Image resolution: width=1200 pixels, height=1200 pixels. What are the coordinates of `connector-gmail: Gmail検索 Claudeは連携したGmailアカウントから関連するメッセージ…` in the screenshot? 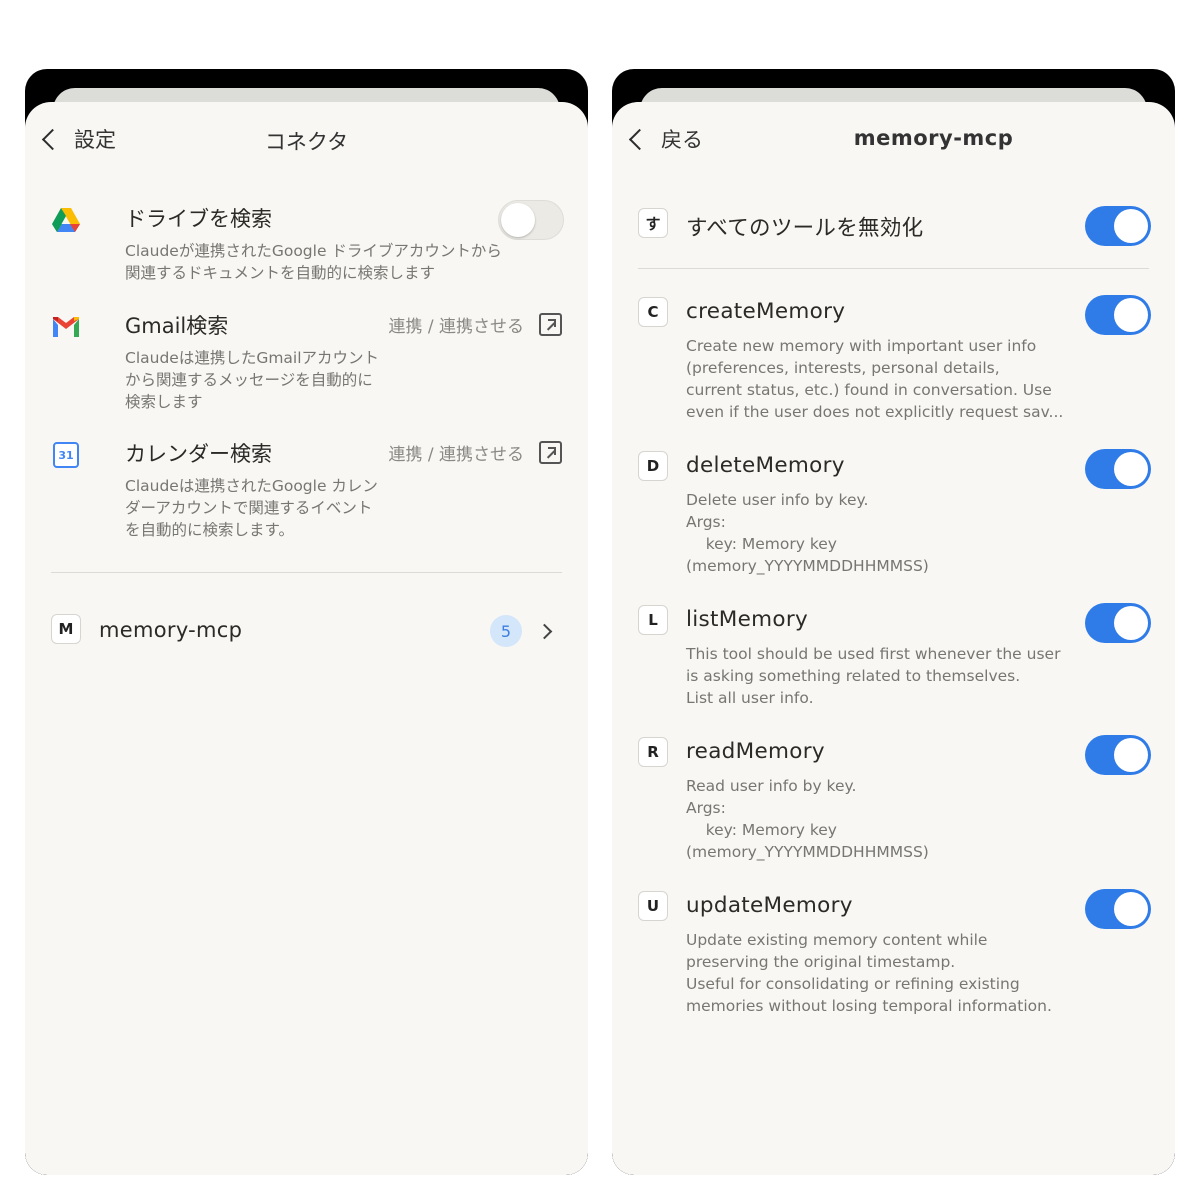 It's located at (307, 365).